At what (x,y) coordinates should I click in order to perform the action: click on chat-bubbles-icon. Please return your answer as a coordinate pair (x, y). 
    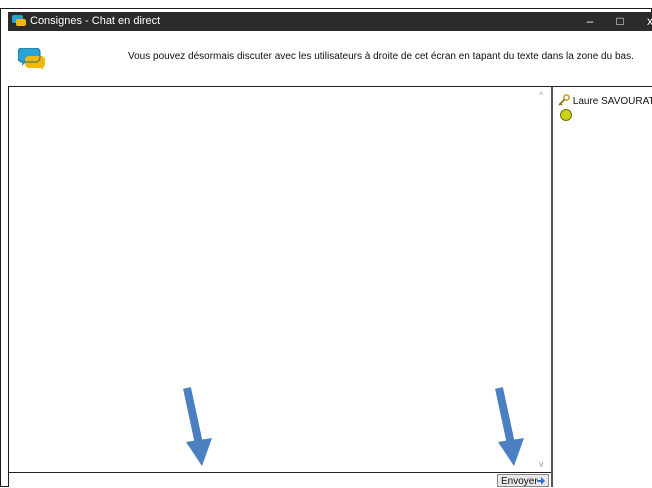
    Looking at the image, I should click on (31, 59).